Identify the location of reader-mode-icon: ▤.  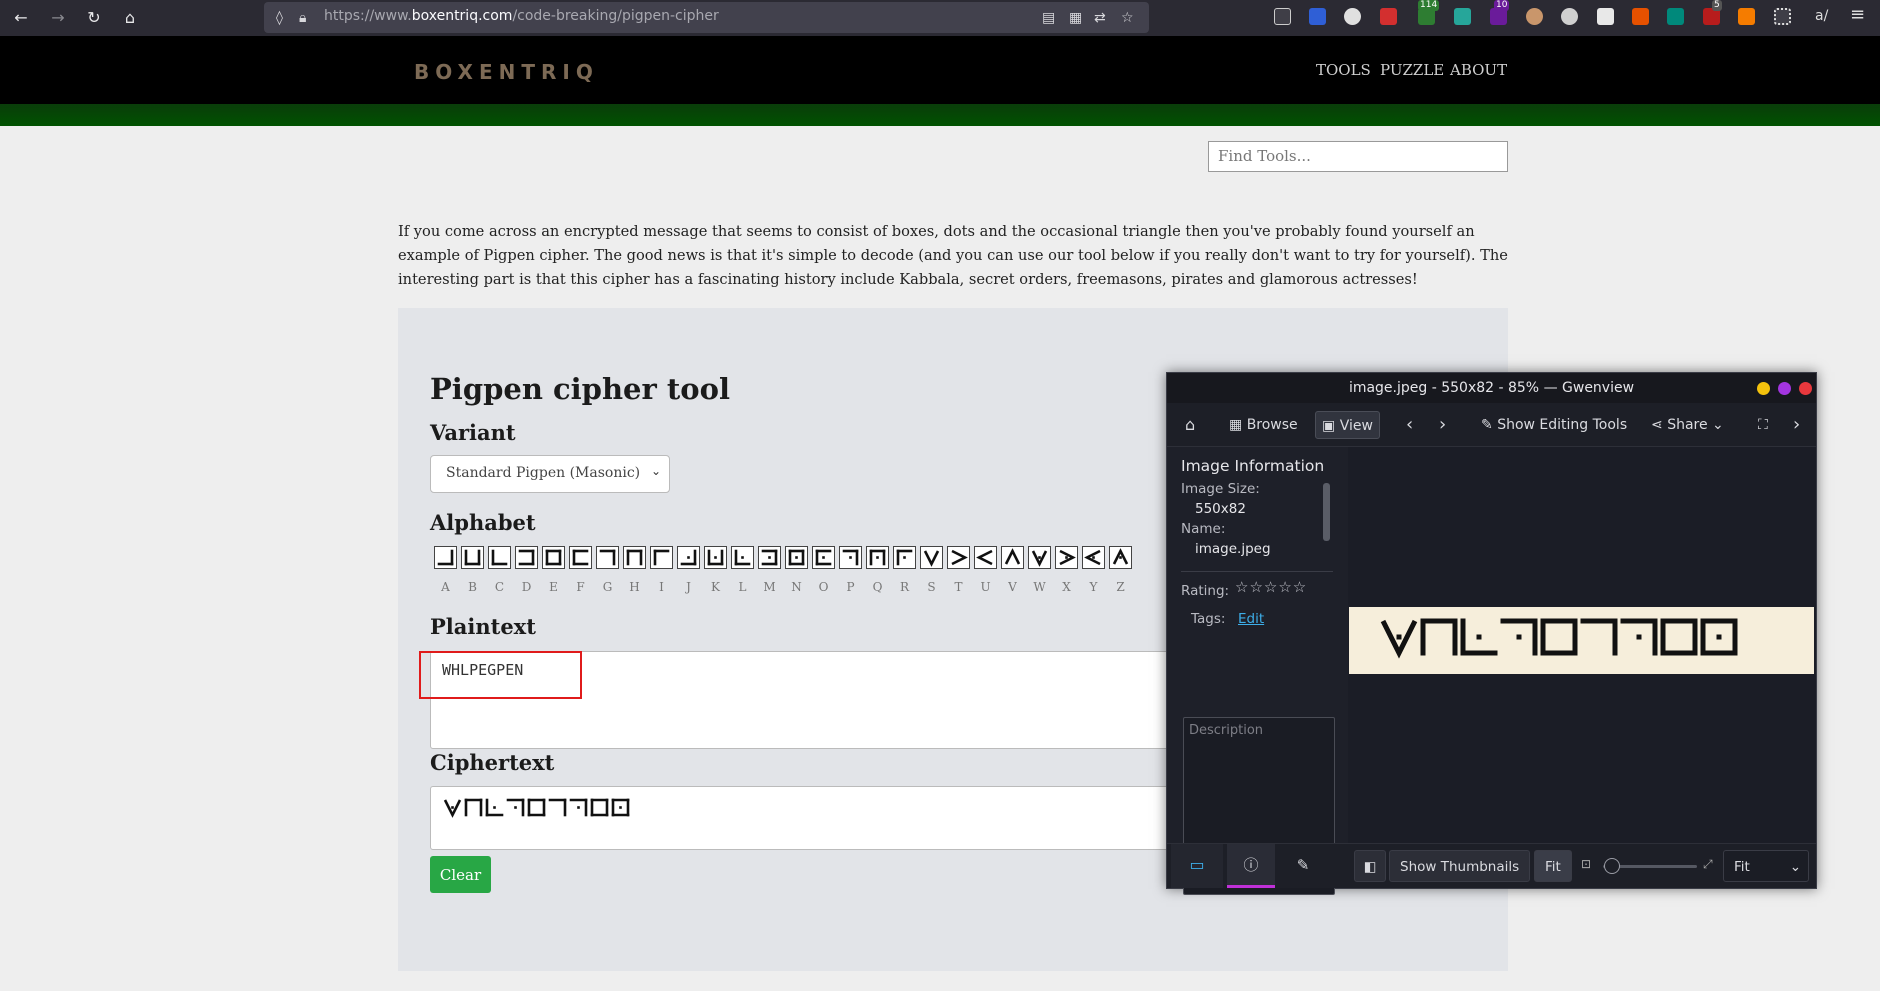
(1048, 18).